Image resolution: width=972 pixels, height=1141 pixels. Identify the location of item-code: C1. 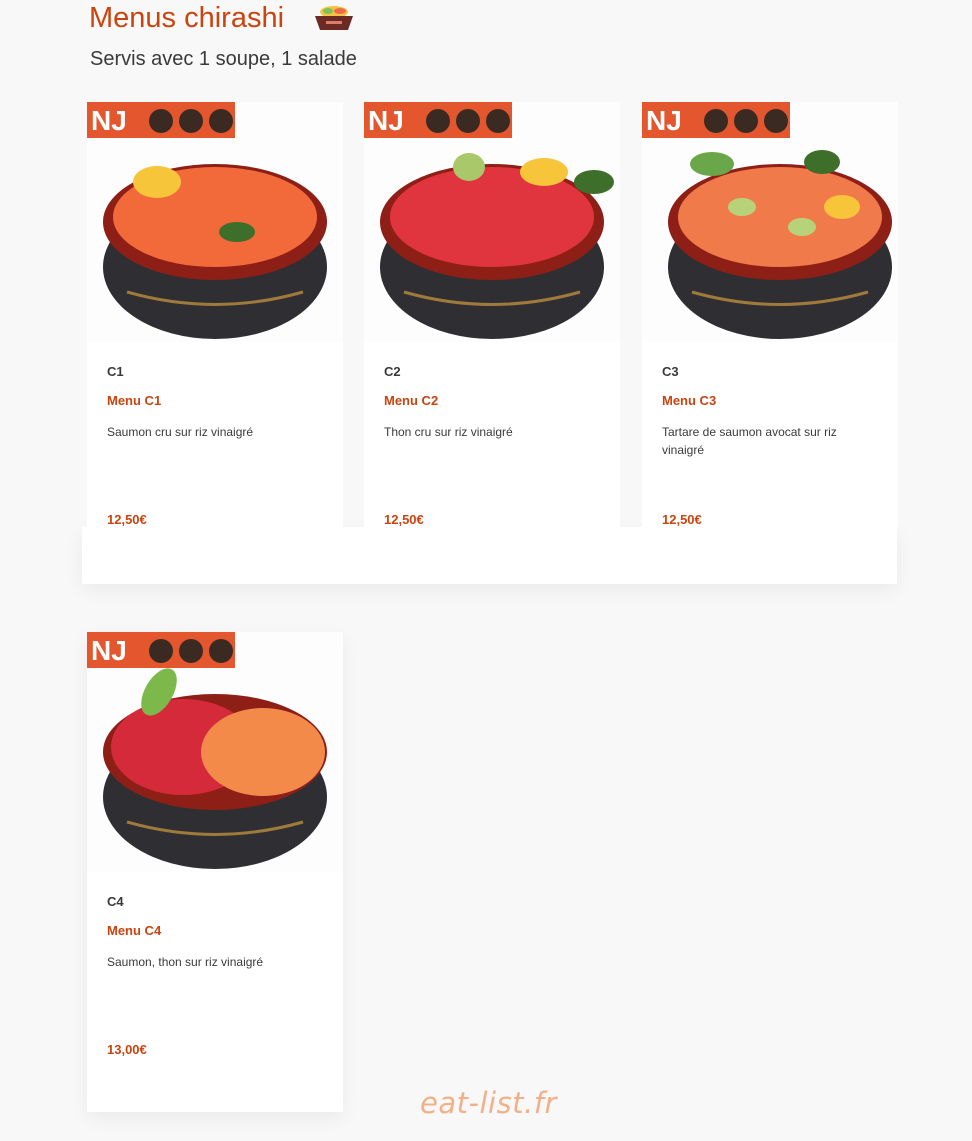
(115, 371).